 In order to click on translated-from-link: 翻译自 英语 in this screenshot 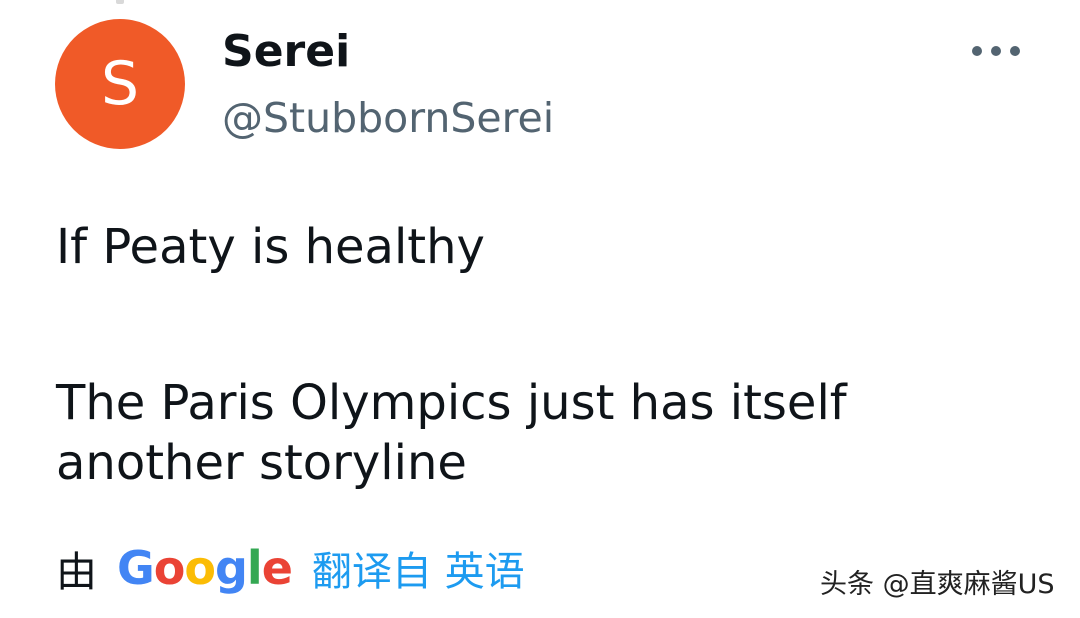, I will do `click(418, 568)`.